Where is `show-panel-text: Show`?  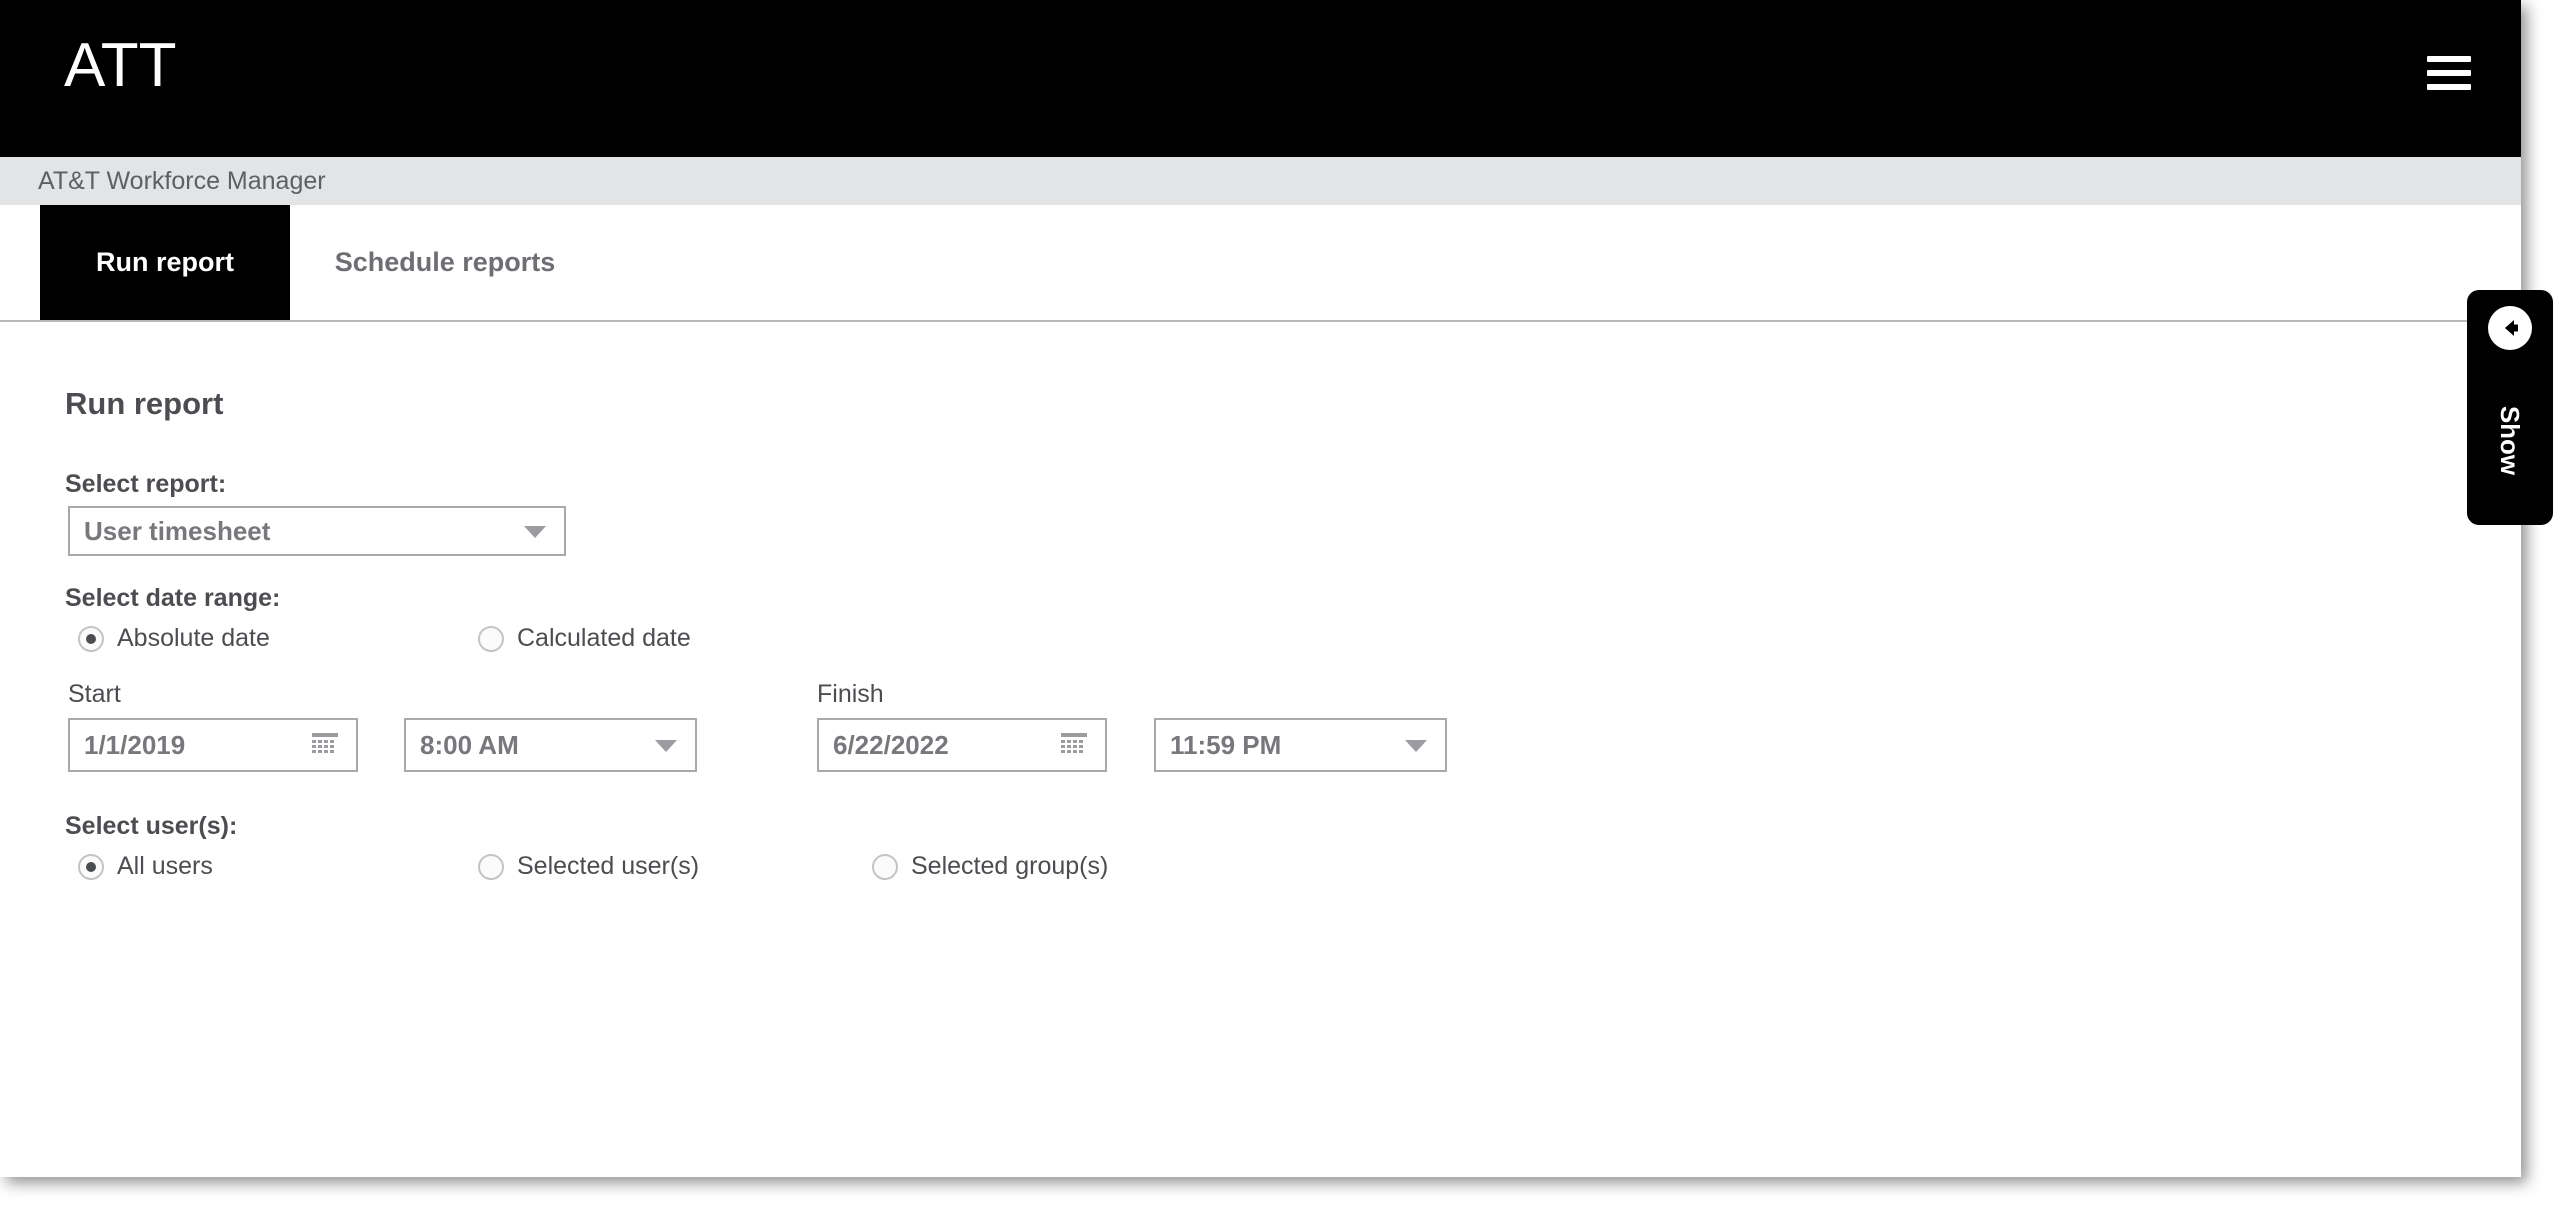 show-panel-text: Show is located at coordinates (2510, 440).